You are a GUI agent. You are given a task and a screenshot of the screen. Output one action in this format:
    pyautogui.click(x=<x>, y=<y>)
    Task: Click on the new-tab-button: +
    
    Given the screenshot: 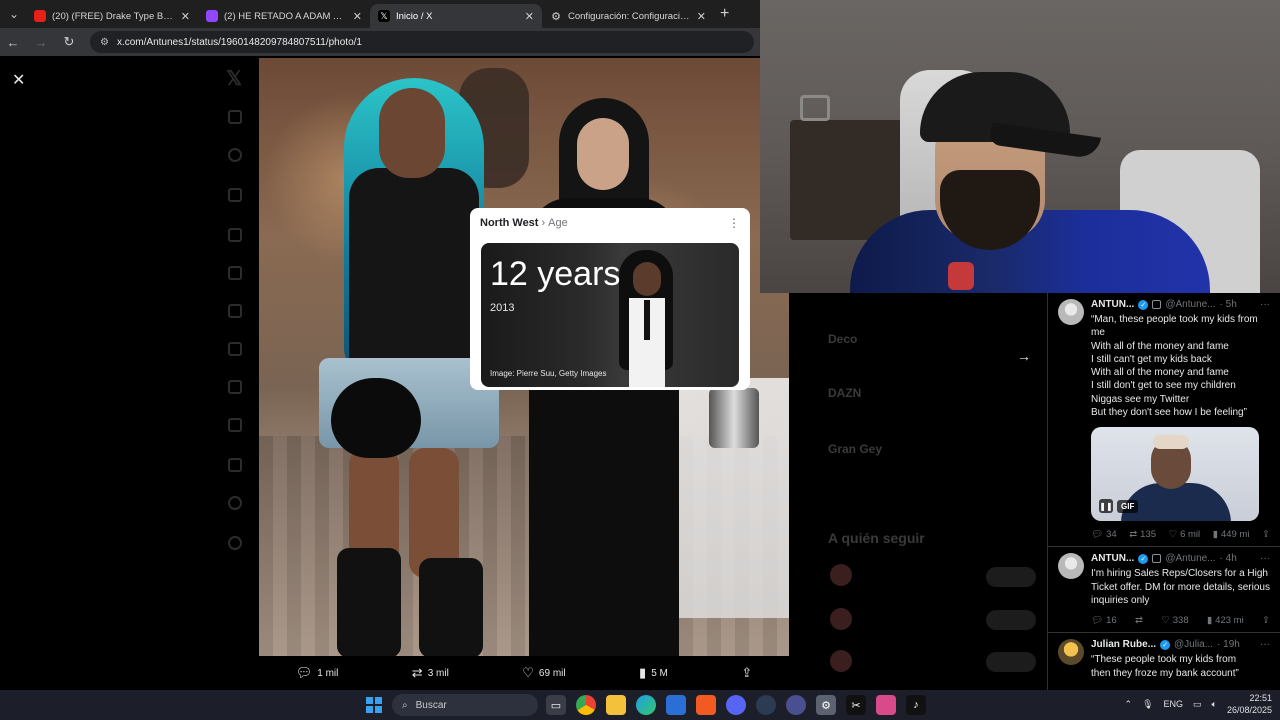 What is the action you would take?
    pyautogui.click(x=724, y=14)
    